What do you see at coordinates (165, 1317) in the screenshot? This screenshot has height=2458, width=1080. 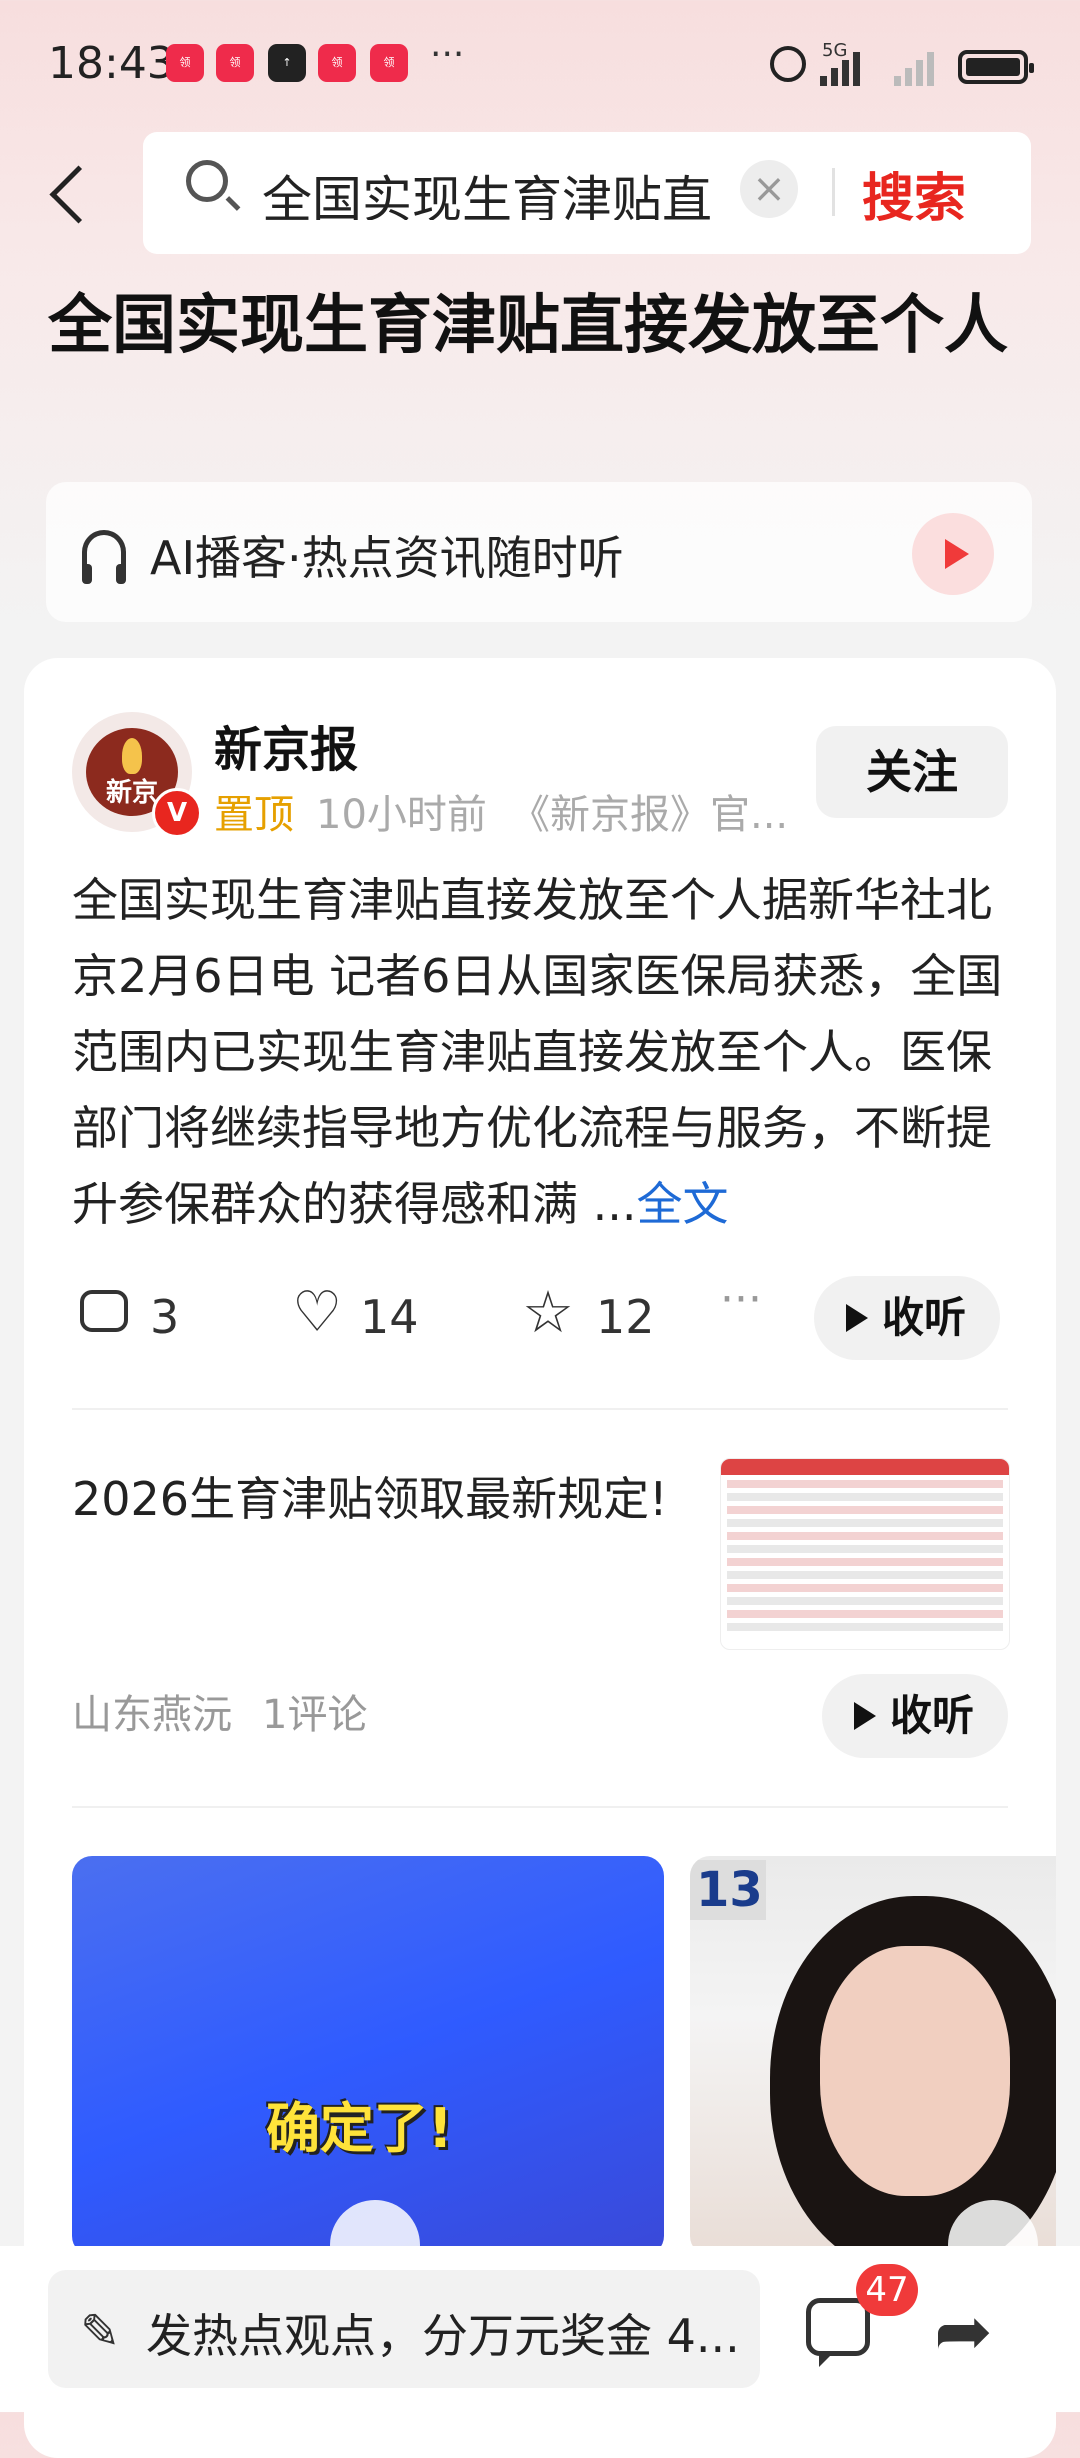 I see `comment-count: 3` at bounding box center [165, 1317].